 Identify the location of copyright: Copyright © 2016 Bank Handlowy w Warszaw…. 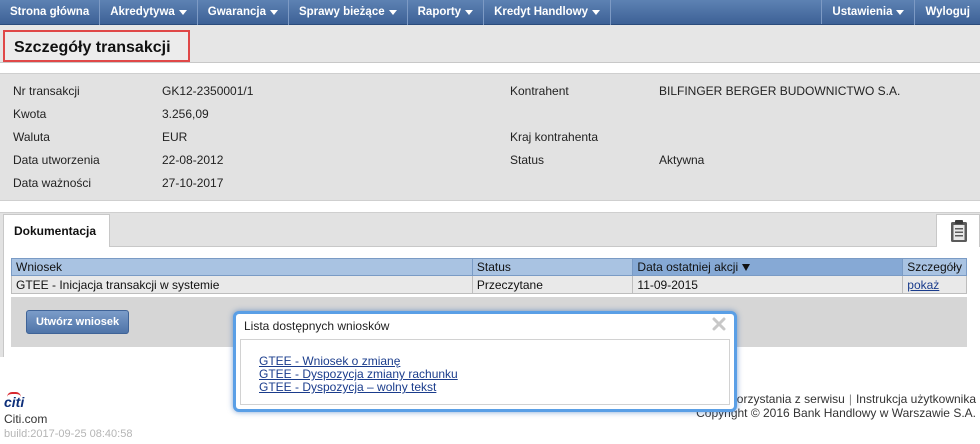
(836, 413).